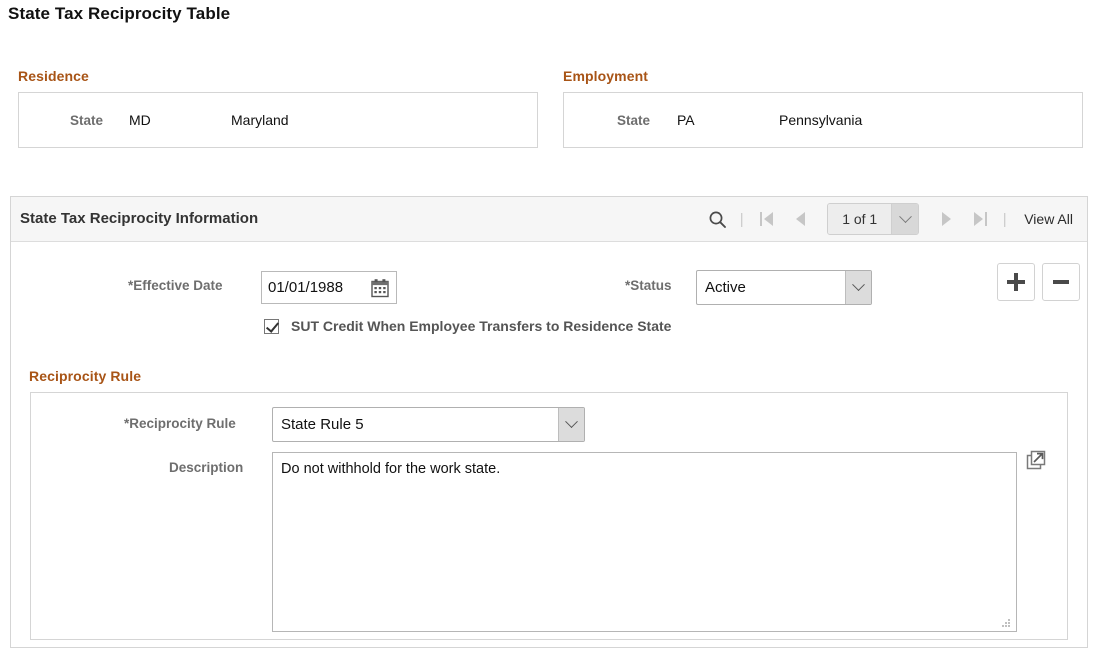  I want to click on employment-group-label: Employment, so click(606, 76).